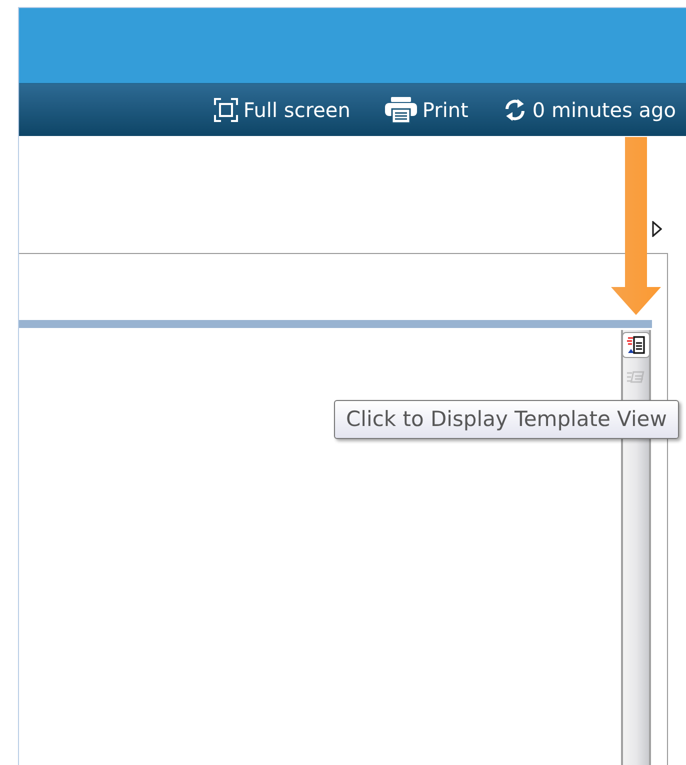 The height and width of the screenshot is (765, 686). I want to click on toolbar-button: 0 minutes ago, so click(589, 110).